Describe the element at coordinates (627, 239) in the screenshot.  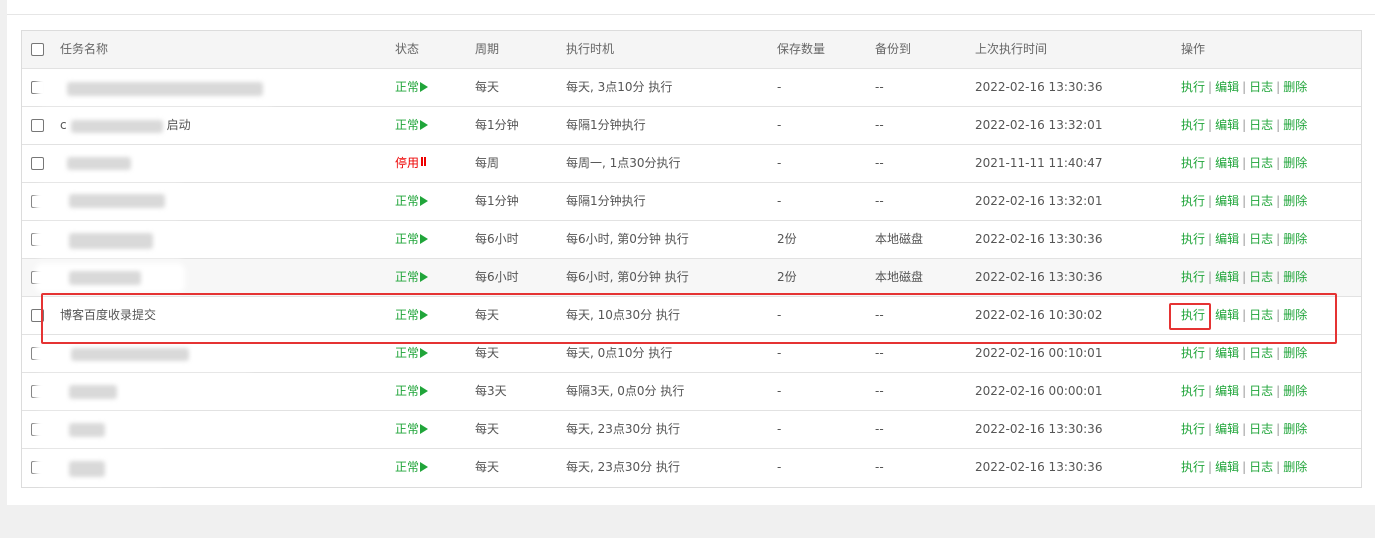
I see `task-exec-time: 每6小时, 第0分钟 执行` at that location.